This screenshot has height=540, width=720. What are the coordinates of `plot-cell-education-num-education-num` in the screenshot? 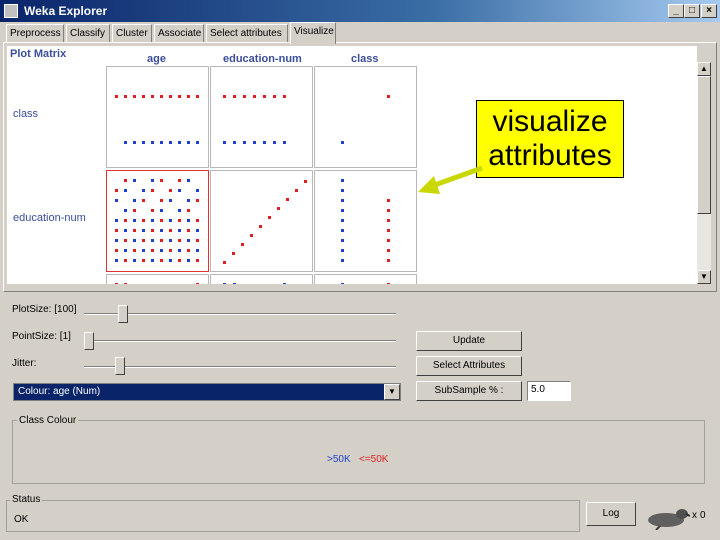 It's located at (261, 221).